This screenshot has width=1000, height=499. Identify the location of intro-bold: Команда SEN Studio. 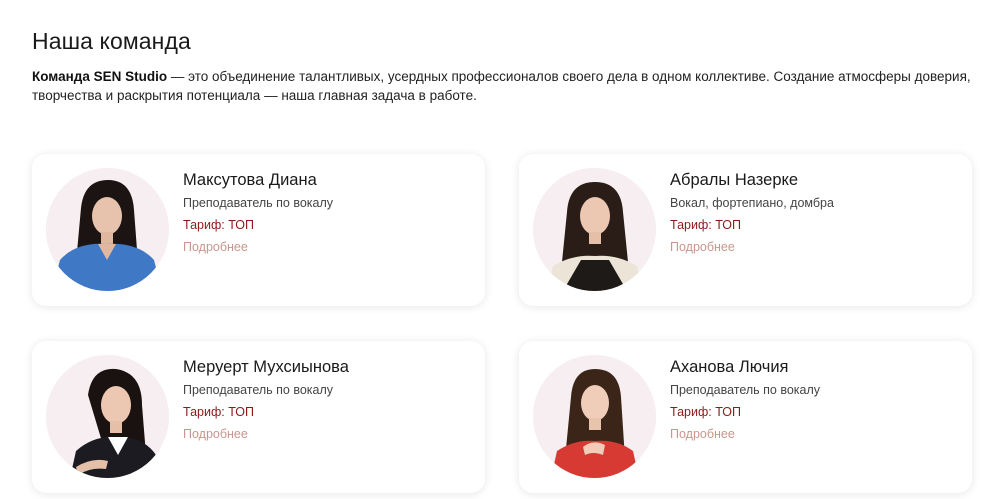
(100, 76).